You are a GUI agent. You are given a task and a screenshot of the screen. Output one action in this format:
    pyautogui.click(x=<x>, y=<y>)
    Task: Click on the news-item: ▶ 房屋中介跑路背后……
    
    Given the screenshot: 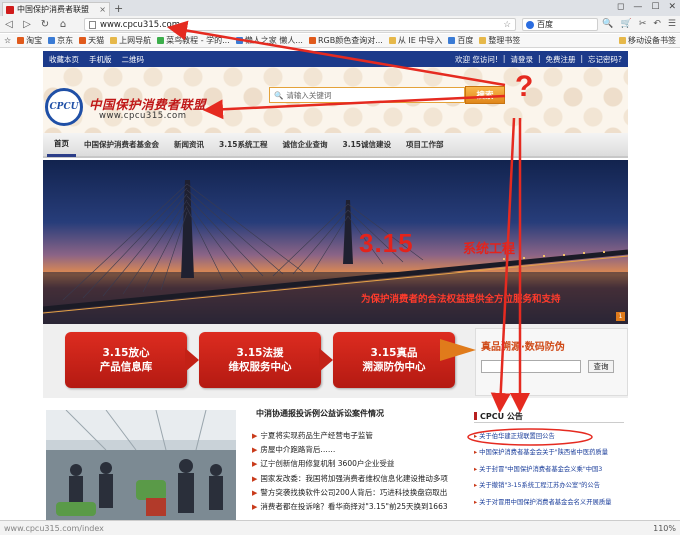 What is the action you would take?
    pyautogui.click(x=359, y=450)
    